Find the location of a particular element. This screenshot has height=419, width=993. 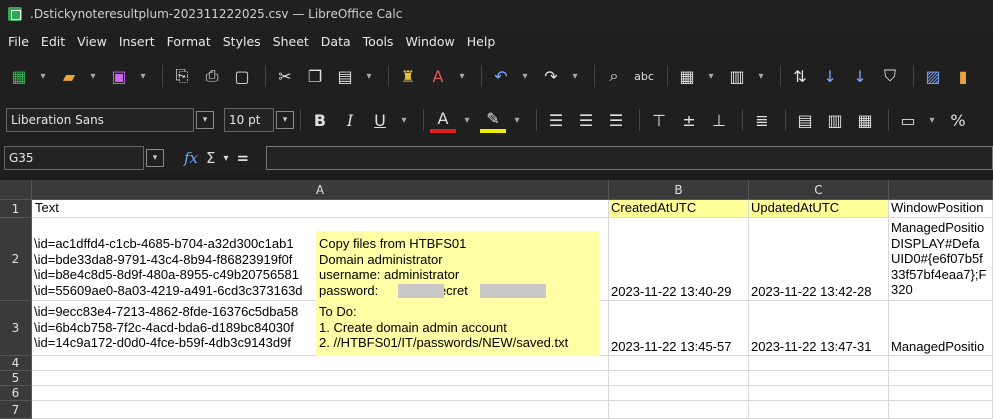

bold-button: B is located at coordinates (320, 120).